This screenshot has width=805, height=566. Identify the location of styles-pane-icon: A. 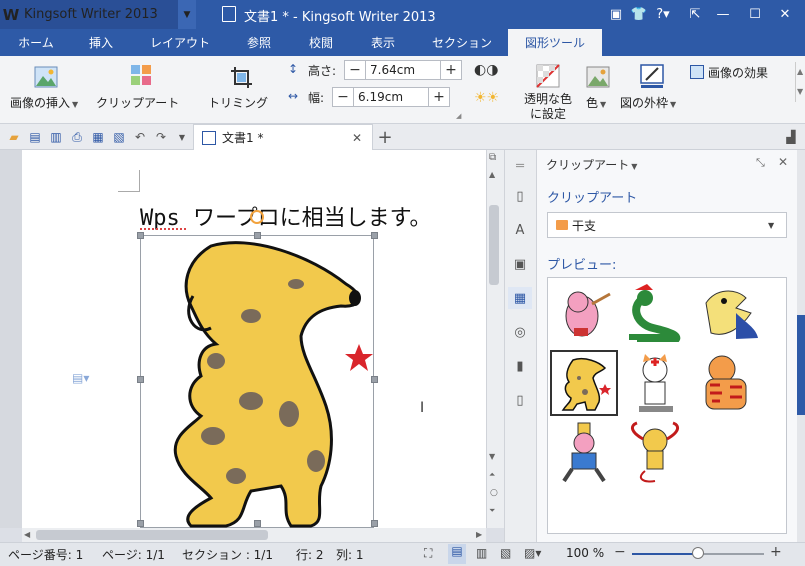
(520, 230).